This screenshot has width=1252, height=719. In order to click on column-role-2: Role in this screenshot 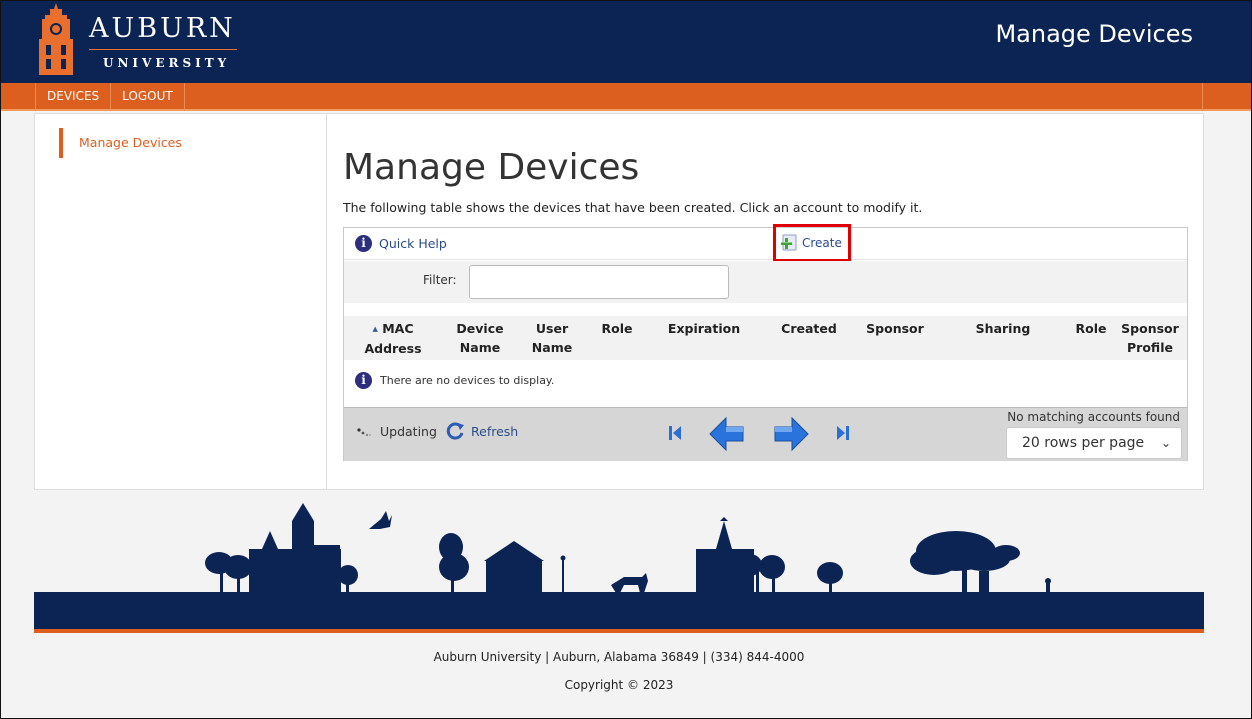, I will do `click(1091, 328)`.